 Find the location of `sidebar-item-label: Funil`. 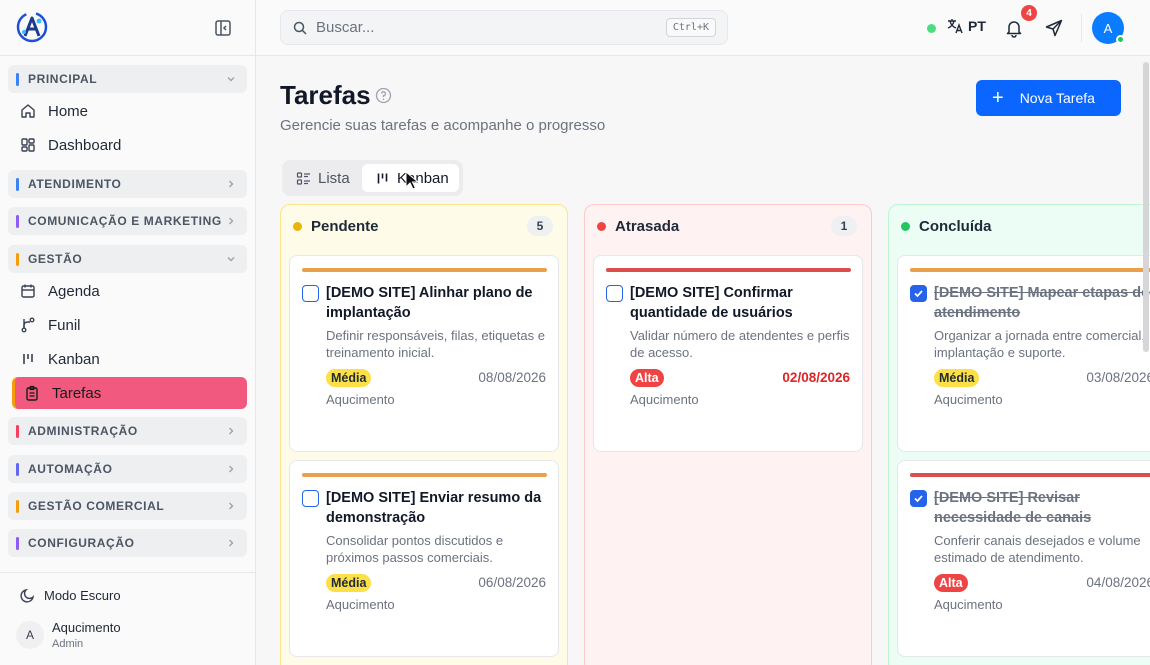

sidebar-item-label: Funil is located at coordinates (64, 325).